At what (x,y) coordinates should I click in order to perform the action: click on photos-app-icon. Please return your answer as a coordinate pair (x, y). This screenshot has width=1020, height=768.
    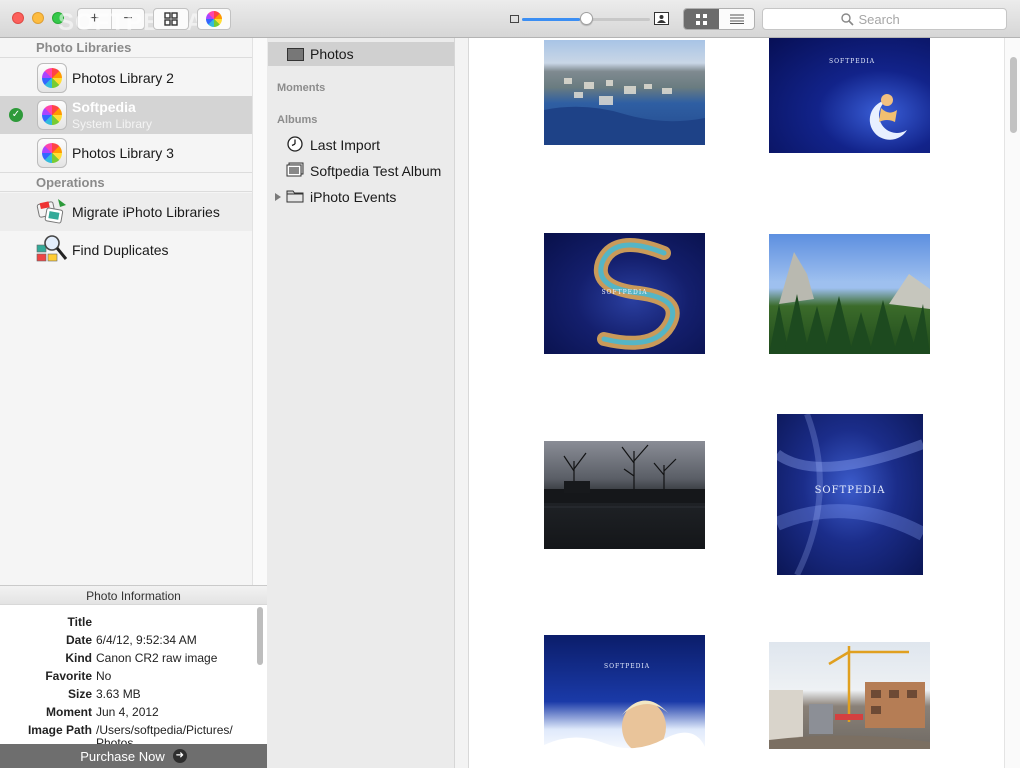
    Looking at the image, I should click on (214, 19).